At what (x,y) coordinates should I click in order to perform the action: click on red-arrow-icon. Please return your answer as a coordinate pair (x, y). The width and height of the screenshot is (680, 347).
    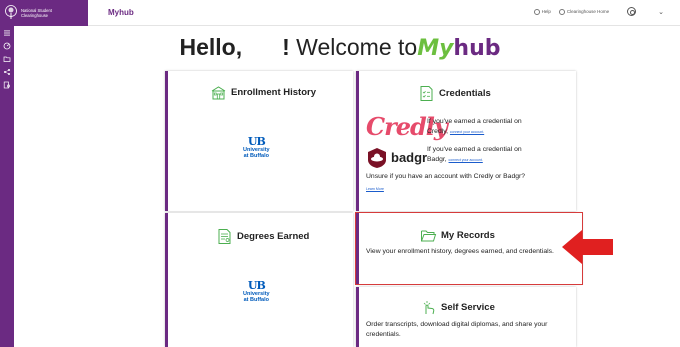
    Looking at the image, I should click on (587, 247).